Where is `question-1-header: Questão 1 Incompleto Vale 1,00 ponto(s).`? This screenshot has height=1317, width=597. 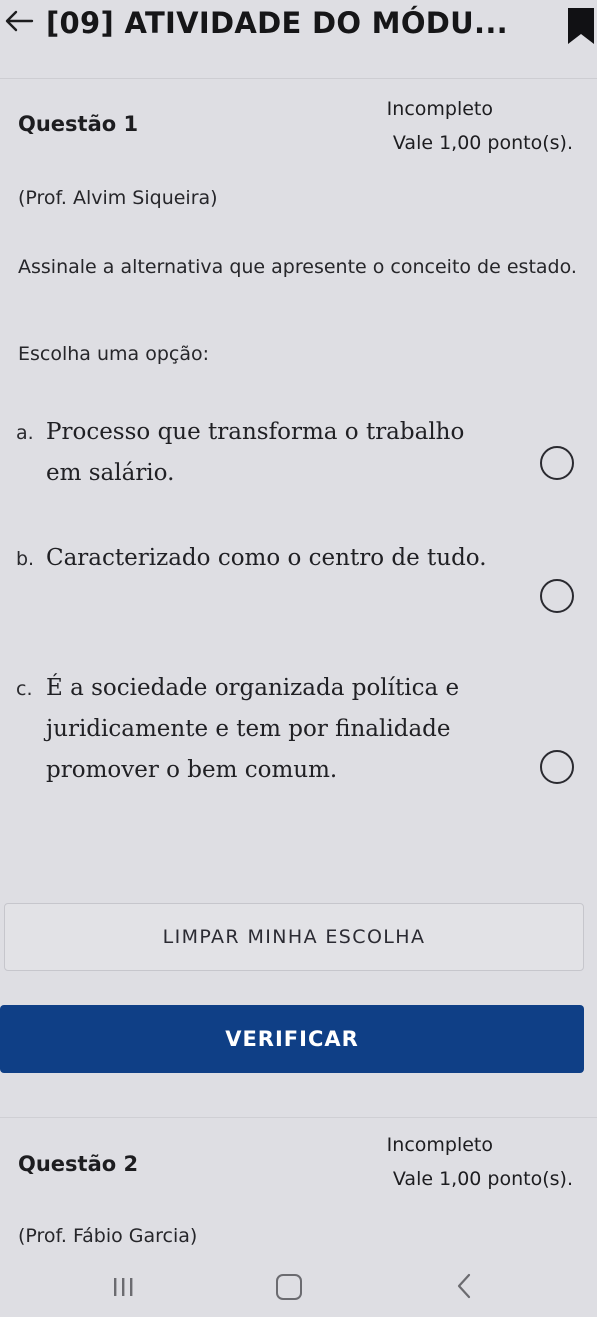 question-1-header: Questão 1 Incompleto Vale 1,00 ponto(s). is located at coordinates (298, 136).